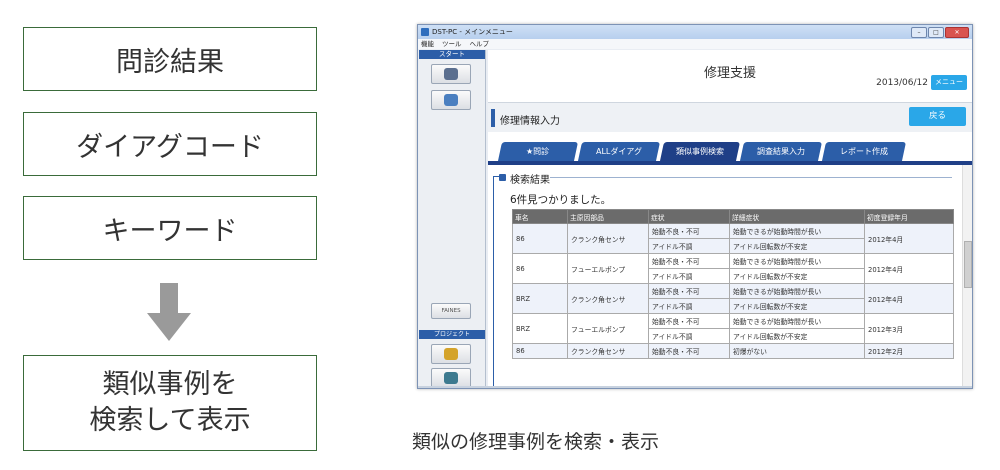 Image resolution: width=1000 pixels, height=470 pixels. I want to click on sidebar: スタート FAINES プロジェクト, so click(452, 219).